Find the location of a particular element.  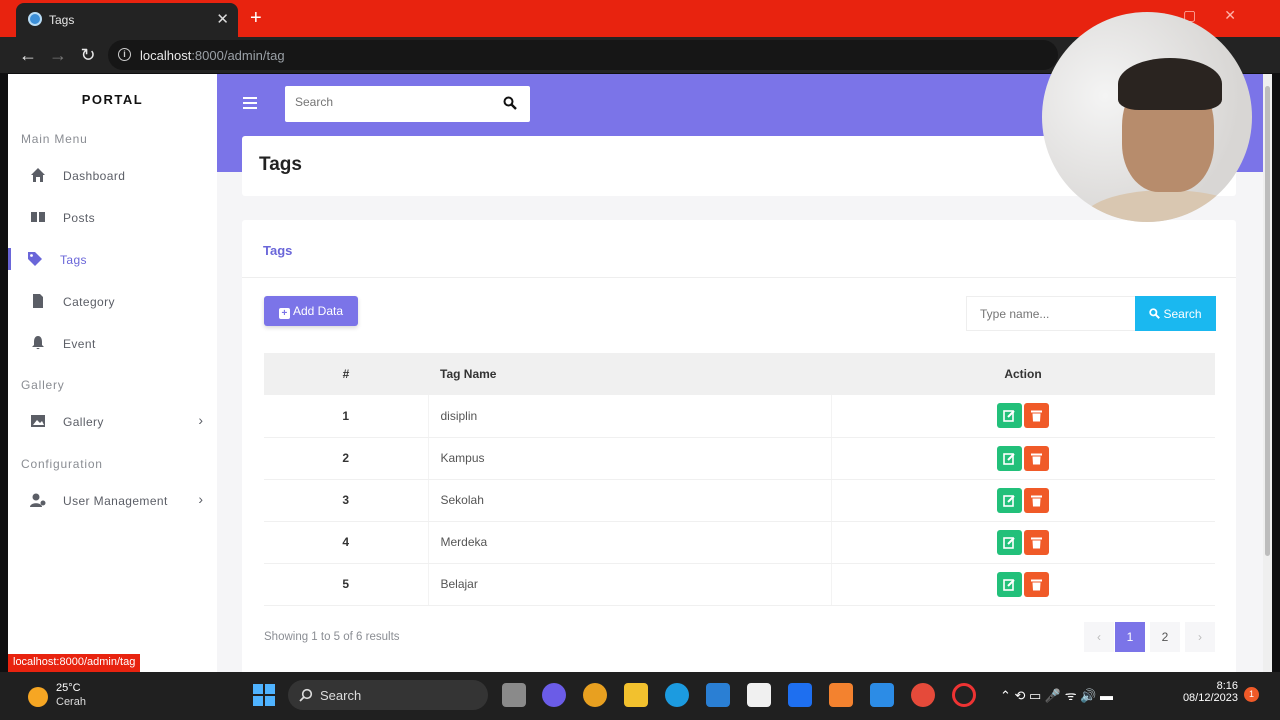

address-bar: i localhost:8000/admin/tag is located at coordinates (583, 55).